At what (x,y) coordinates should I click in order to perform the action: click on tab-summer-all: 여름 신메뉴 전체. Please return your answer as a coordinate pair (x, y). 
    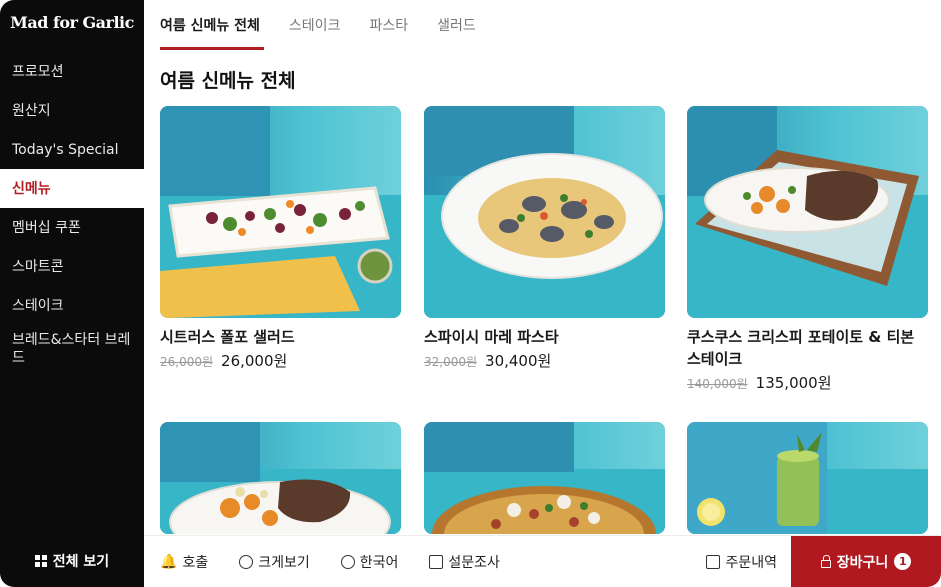
    Looking at the image, I should click on (212, 25).